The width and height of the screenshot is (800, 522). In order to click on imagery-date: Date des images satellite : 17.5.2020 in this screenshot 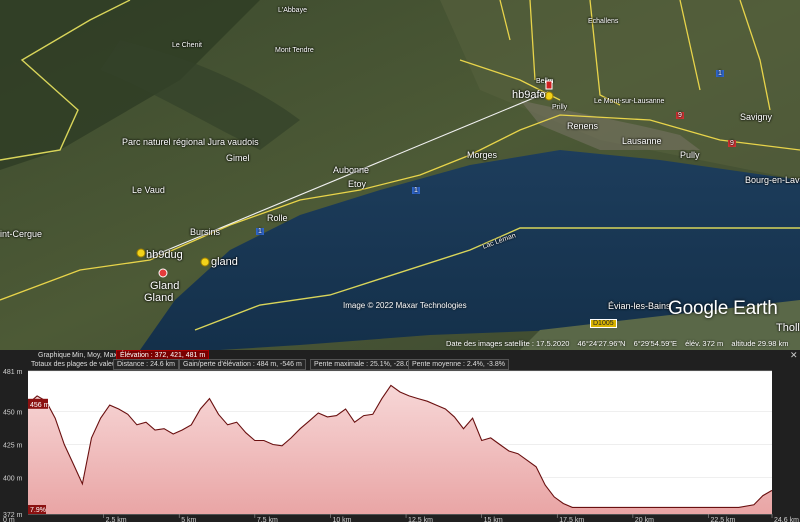, I will do `click(508, 343)`.